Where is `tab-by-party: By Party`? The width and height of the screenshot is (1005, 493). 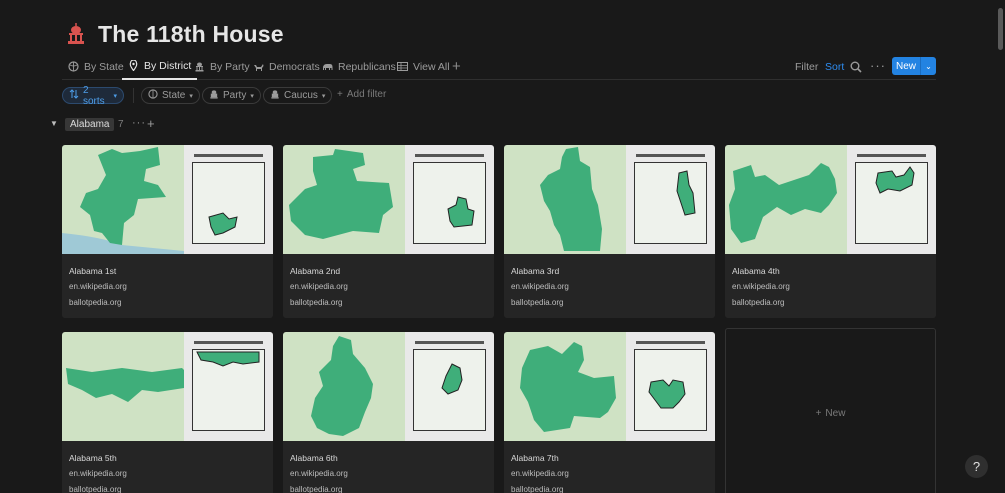 tab-by-party: By Party is located at coordinates (222, 66).